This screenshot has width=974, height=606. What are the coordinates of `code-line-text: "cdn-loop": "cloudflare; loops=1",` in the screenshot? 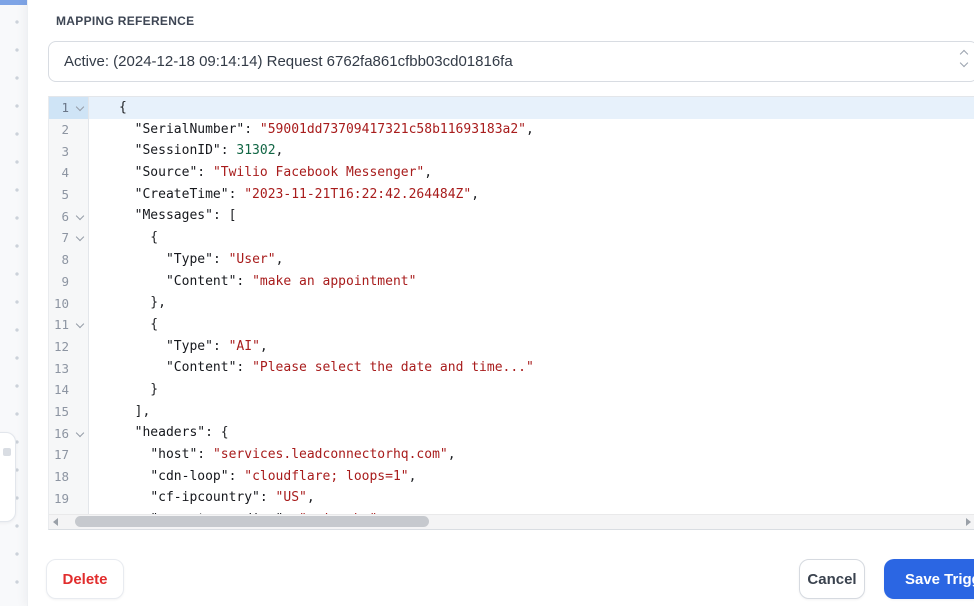 It's located at (283, 476).